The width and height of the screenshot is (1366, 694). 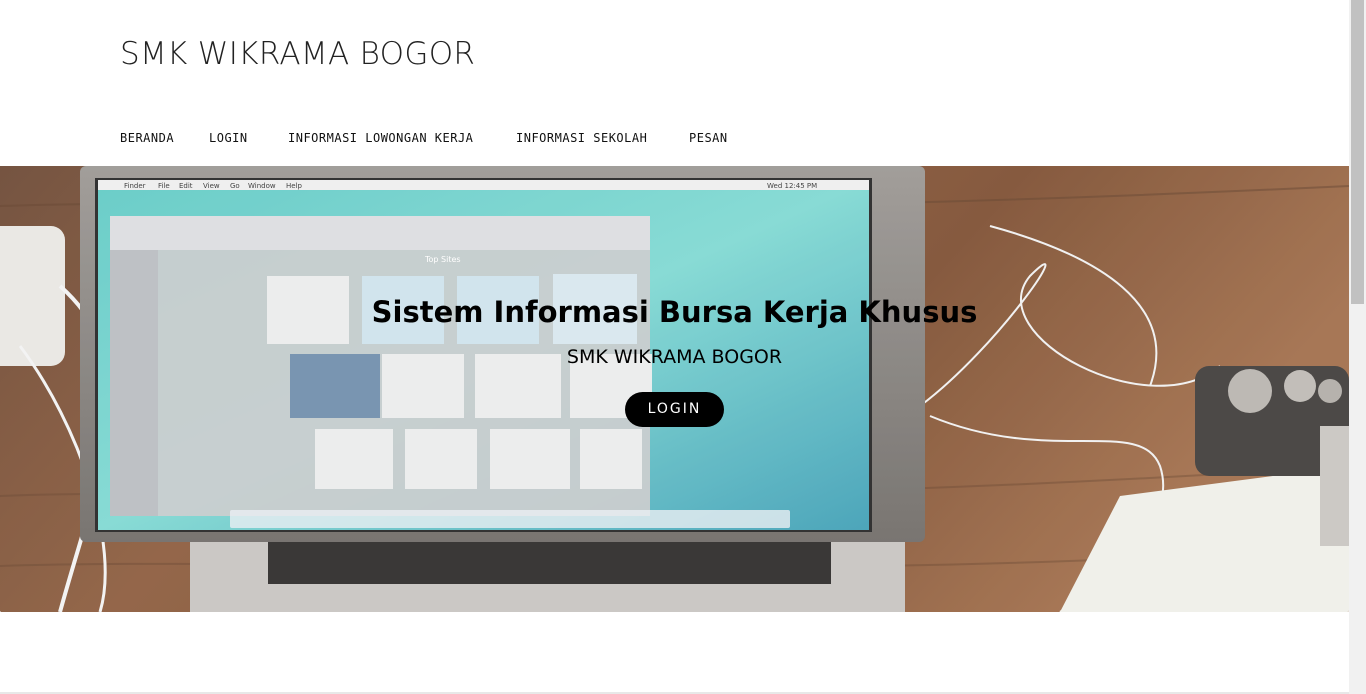 I want to click on nav-item-pesan: PESAN, so click(x=708, y=138).